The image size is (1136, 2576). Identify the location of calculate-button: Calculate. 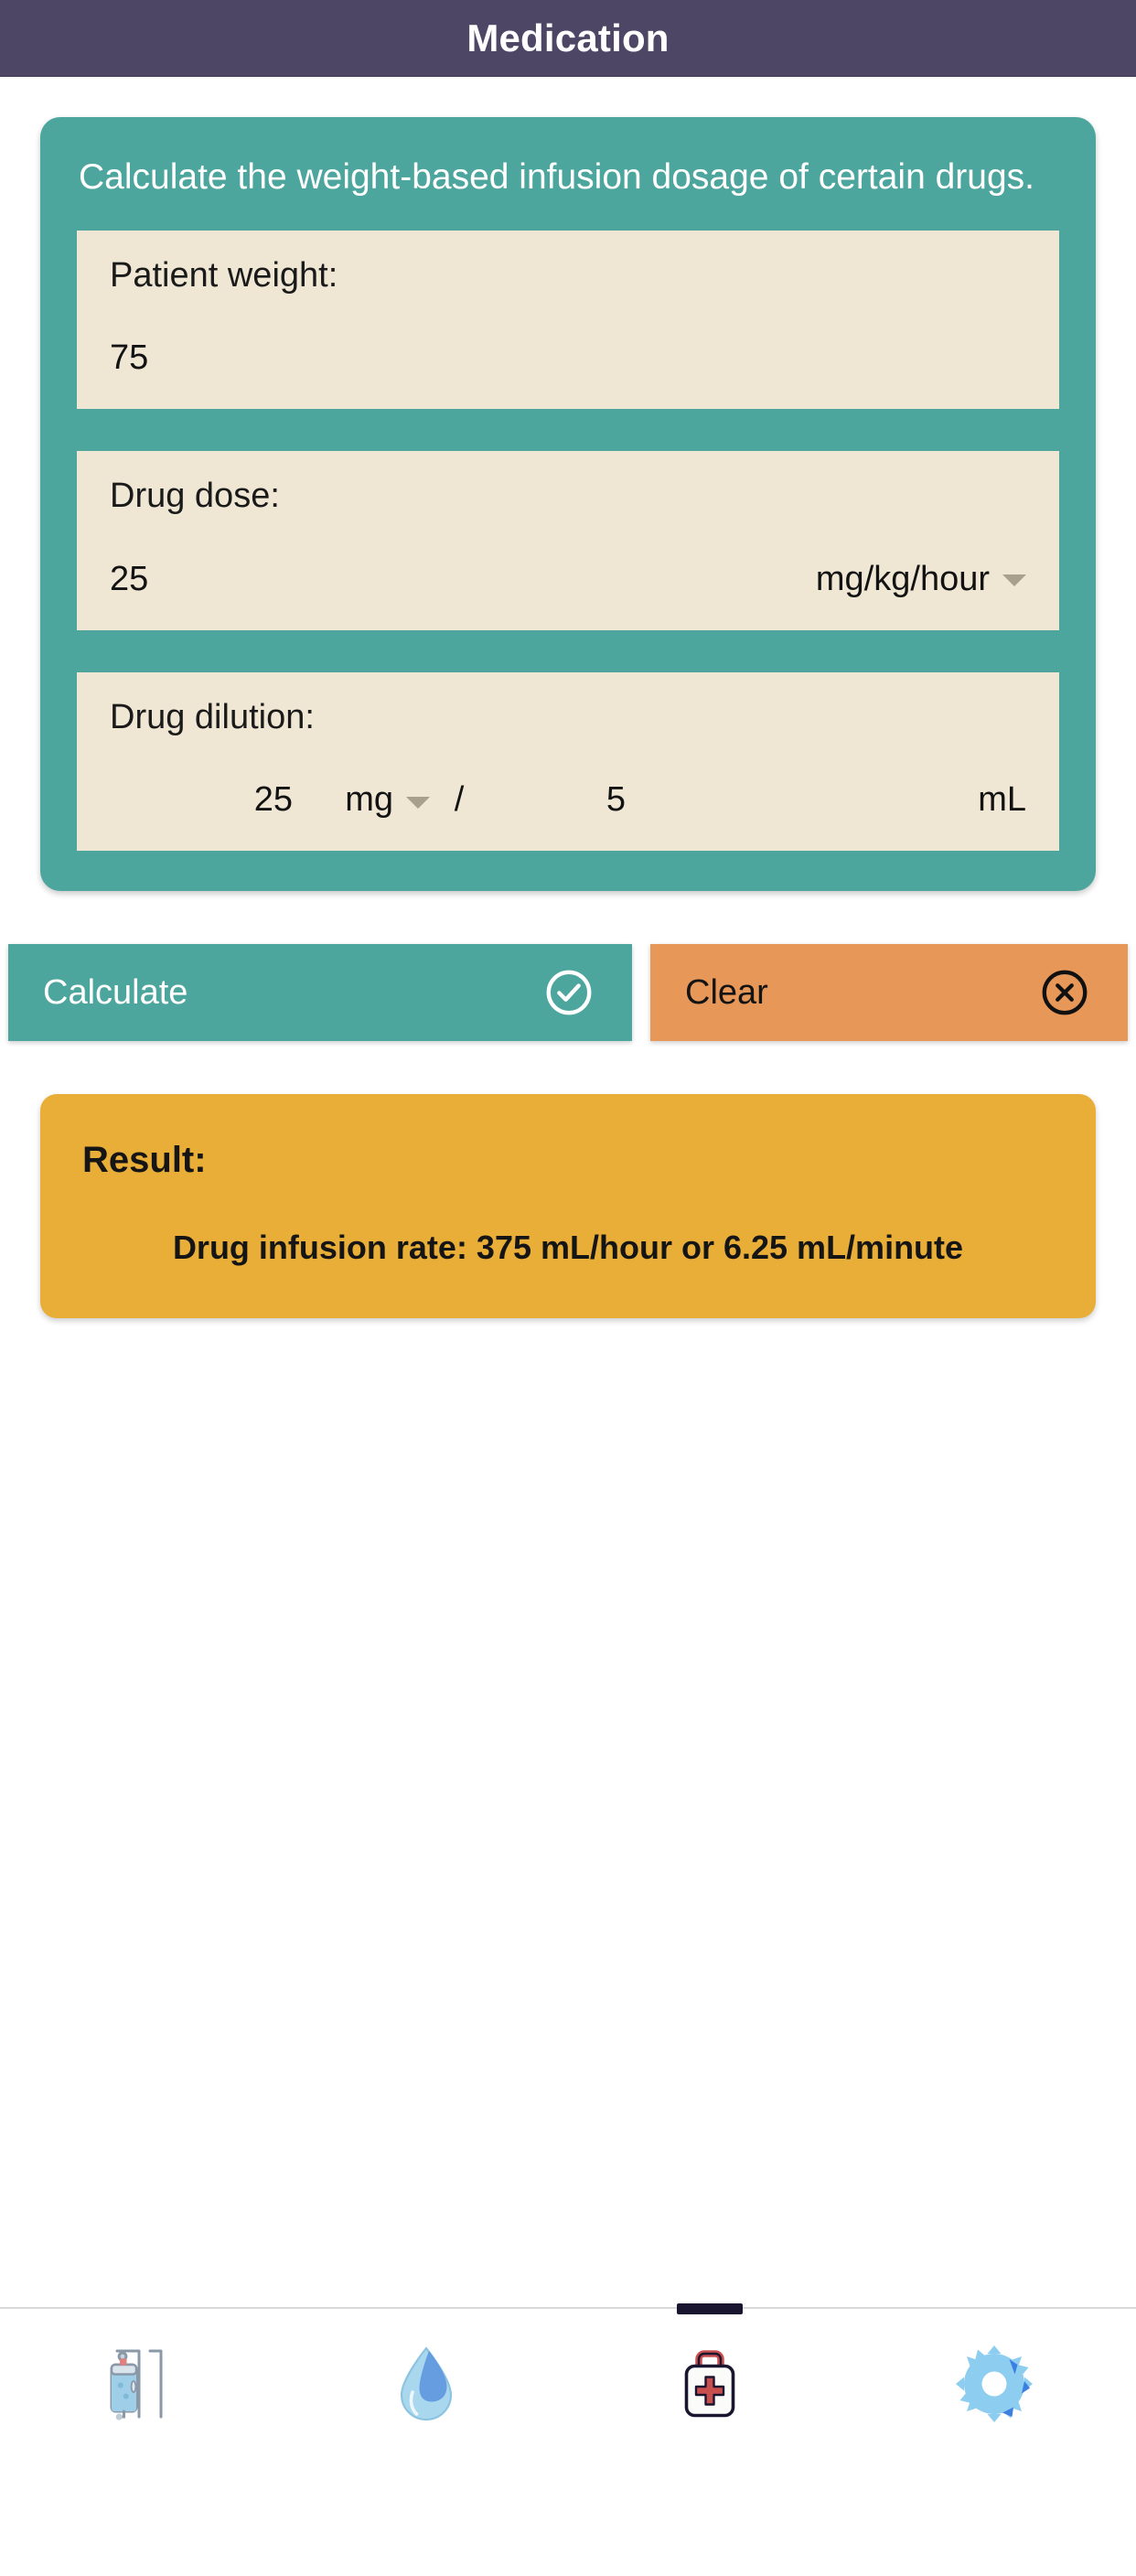
(320, 992).